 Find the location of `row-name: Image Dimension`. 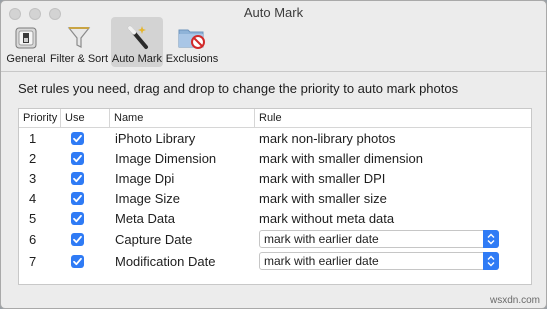

row-name: Image Dimension is located at coordinates (166, 158).